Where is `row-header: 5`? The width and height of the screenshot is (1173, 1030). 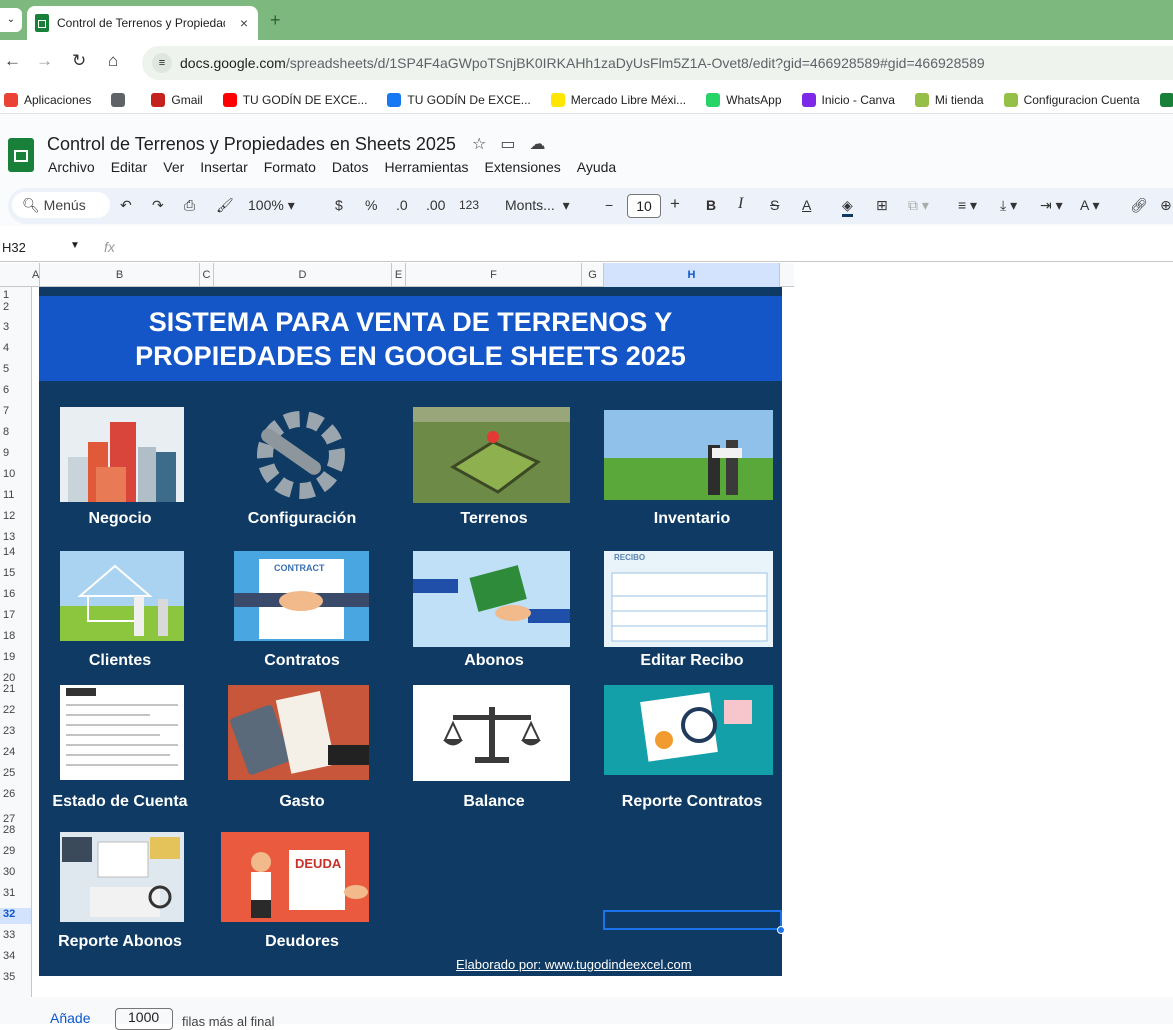 row-header: 5 is located at coordinates (15, 371).